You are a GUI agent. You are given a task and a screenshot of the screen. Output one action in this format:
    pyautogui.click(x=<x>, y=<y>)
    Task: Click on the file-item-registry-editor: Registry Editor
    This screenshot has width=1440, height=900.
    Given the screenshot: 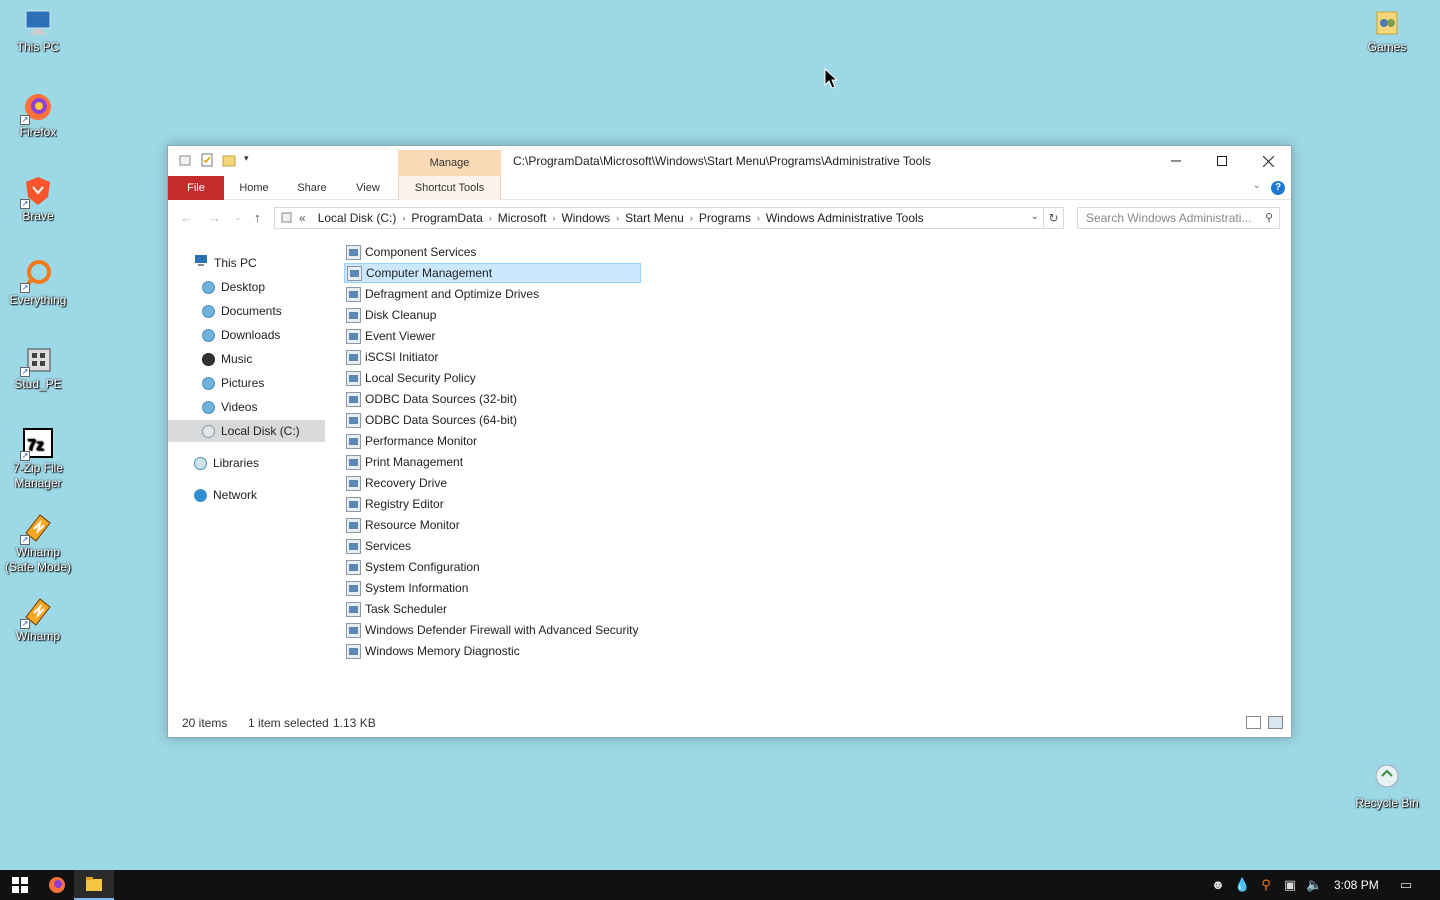 What is the action you would take?
    pyautogui.click(x=492, y=504)
    